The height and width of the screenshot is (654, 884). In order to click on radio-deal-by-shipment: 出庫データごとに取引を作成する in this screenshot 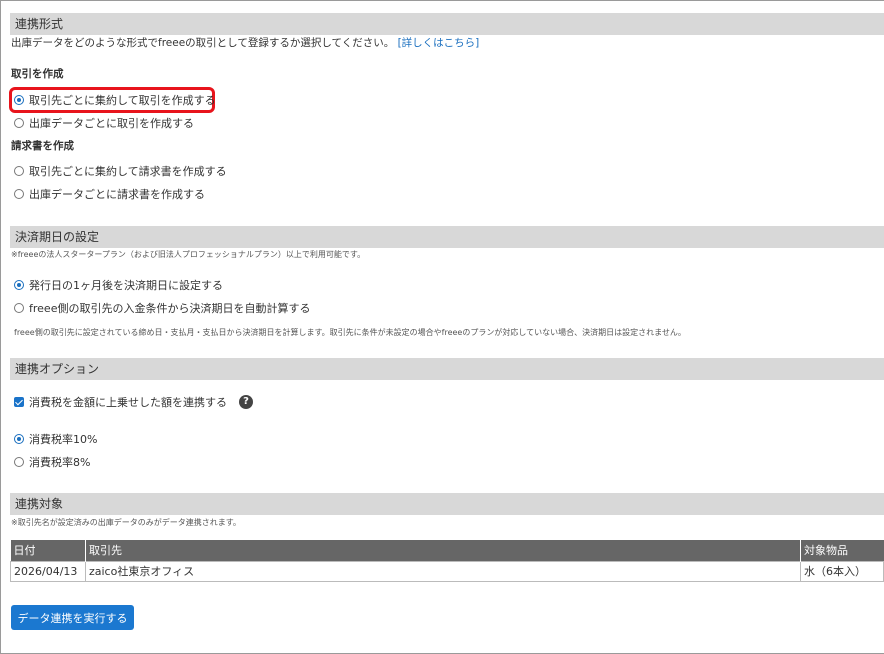, I will do `click(104, 123)`.